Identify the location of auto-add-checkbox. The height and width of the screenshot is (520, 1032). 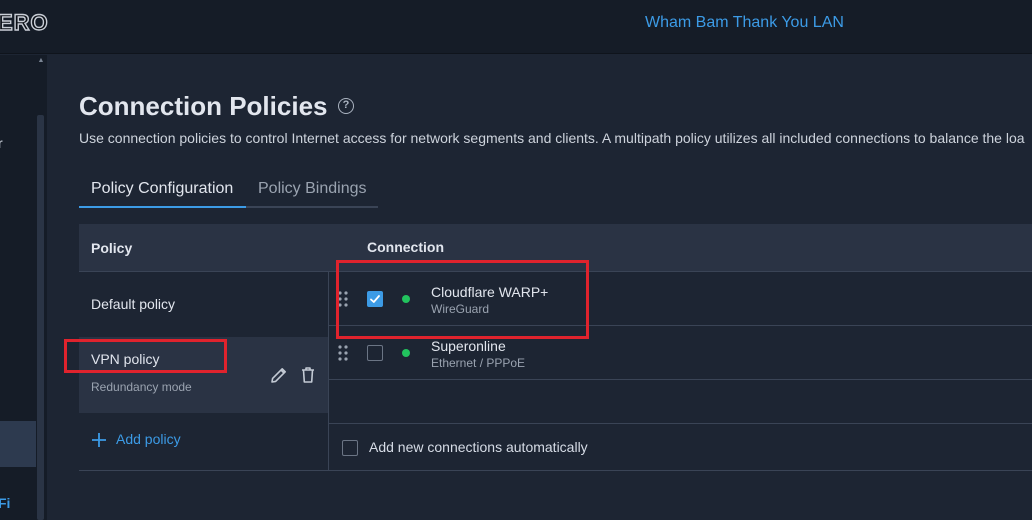
(350, 448).